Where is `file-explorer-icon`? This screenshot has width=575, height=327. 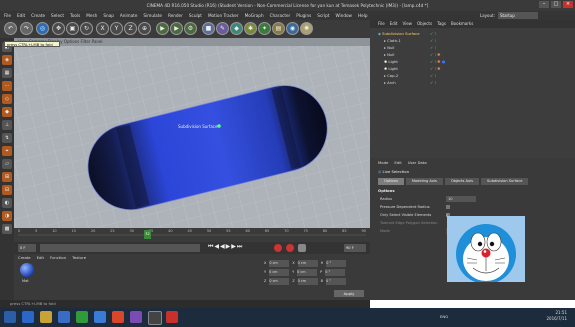 file-explorer-icon is located at coordinates (46, 317).